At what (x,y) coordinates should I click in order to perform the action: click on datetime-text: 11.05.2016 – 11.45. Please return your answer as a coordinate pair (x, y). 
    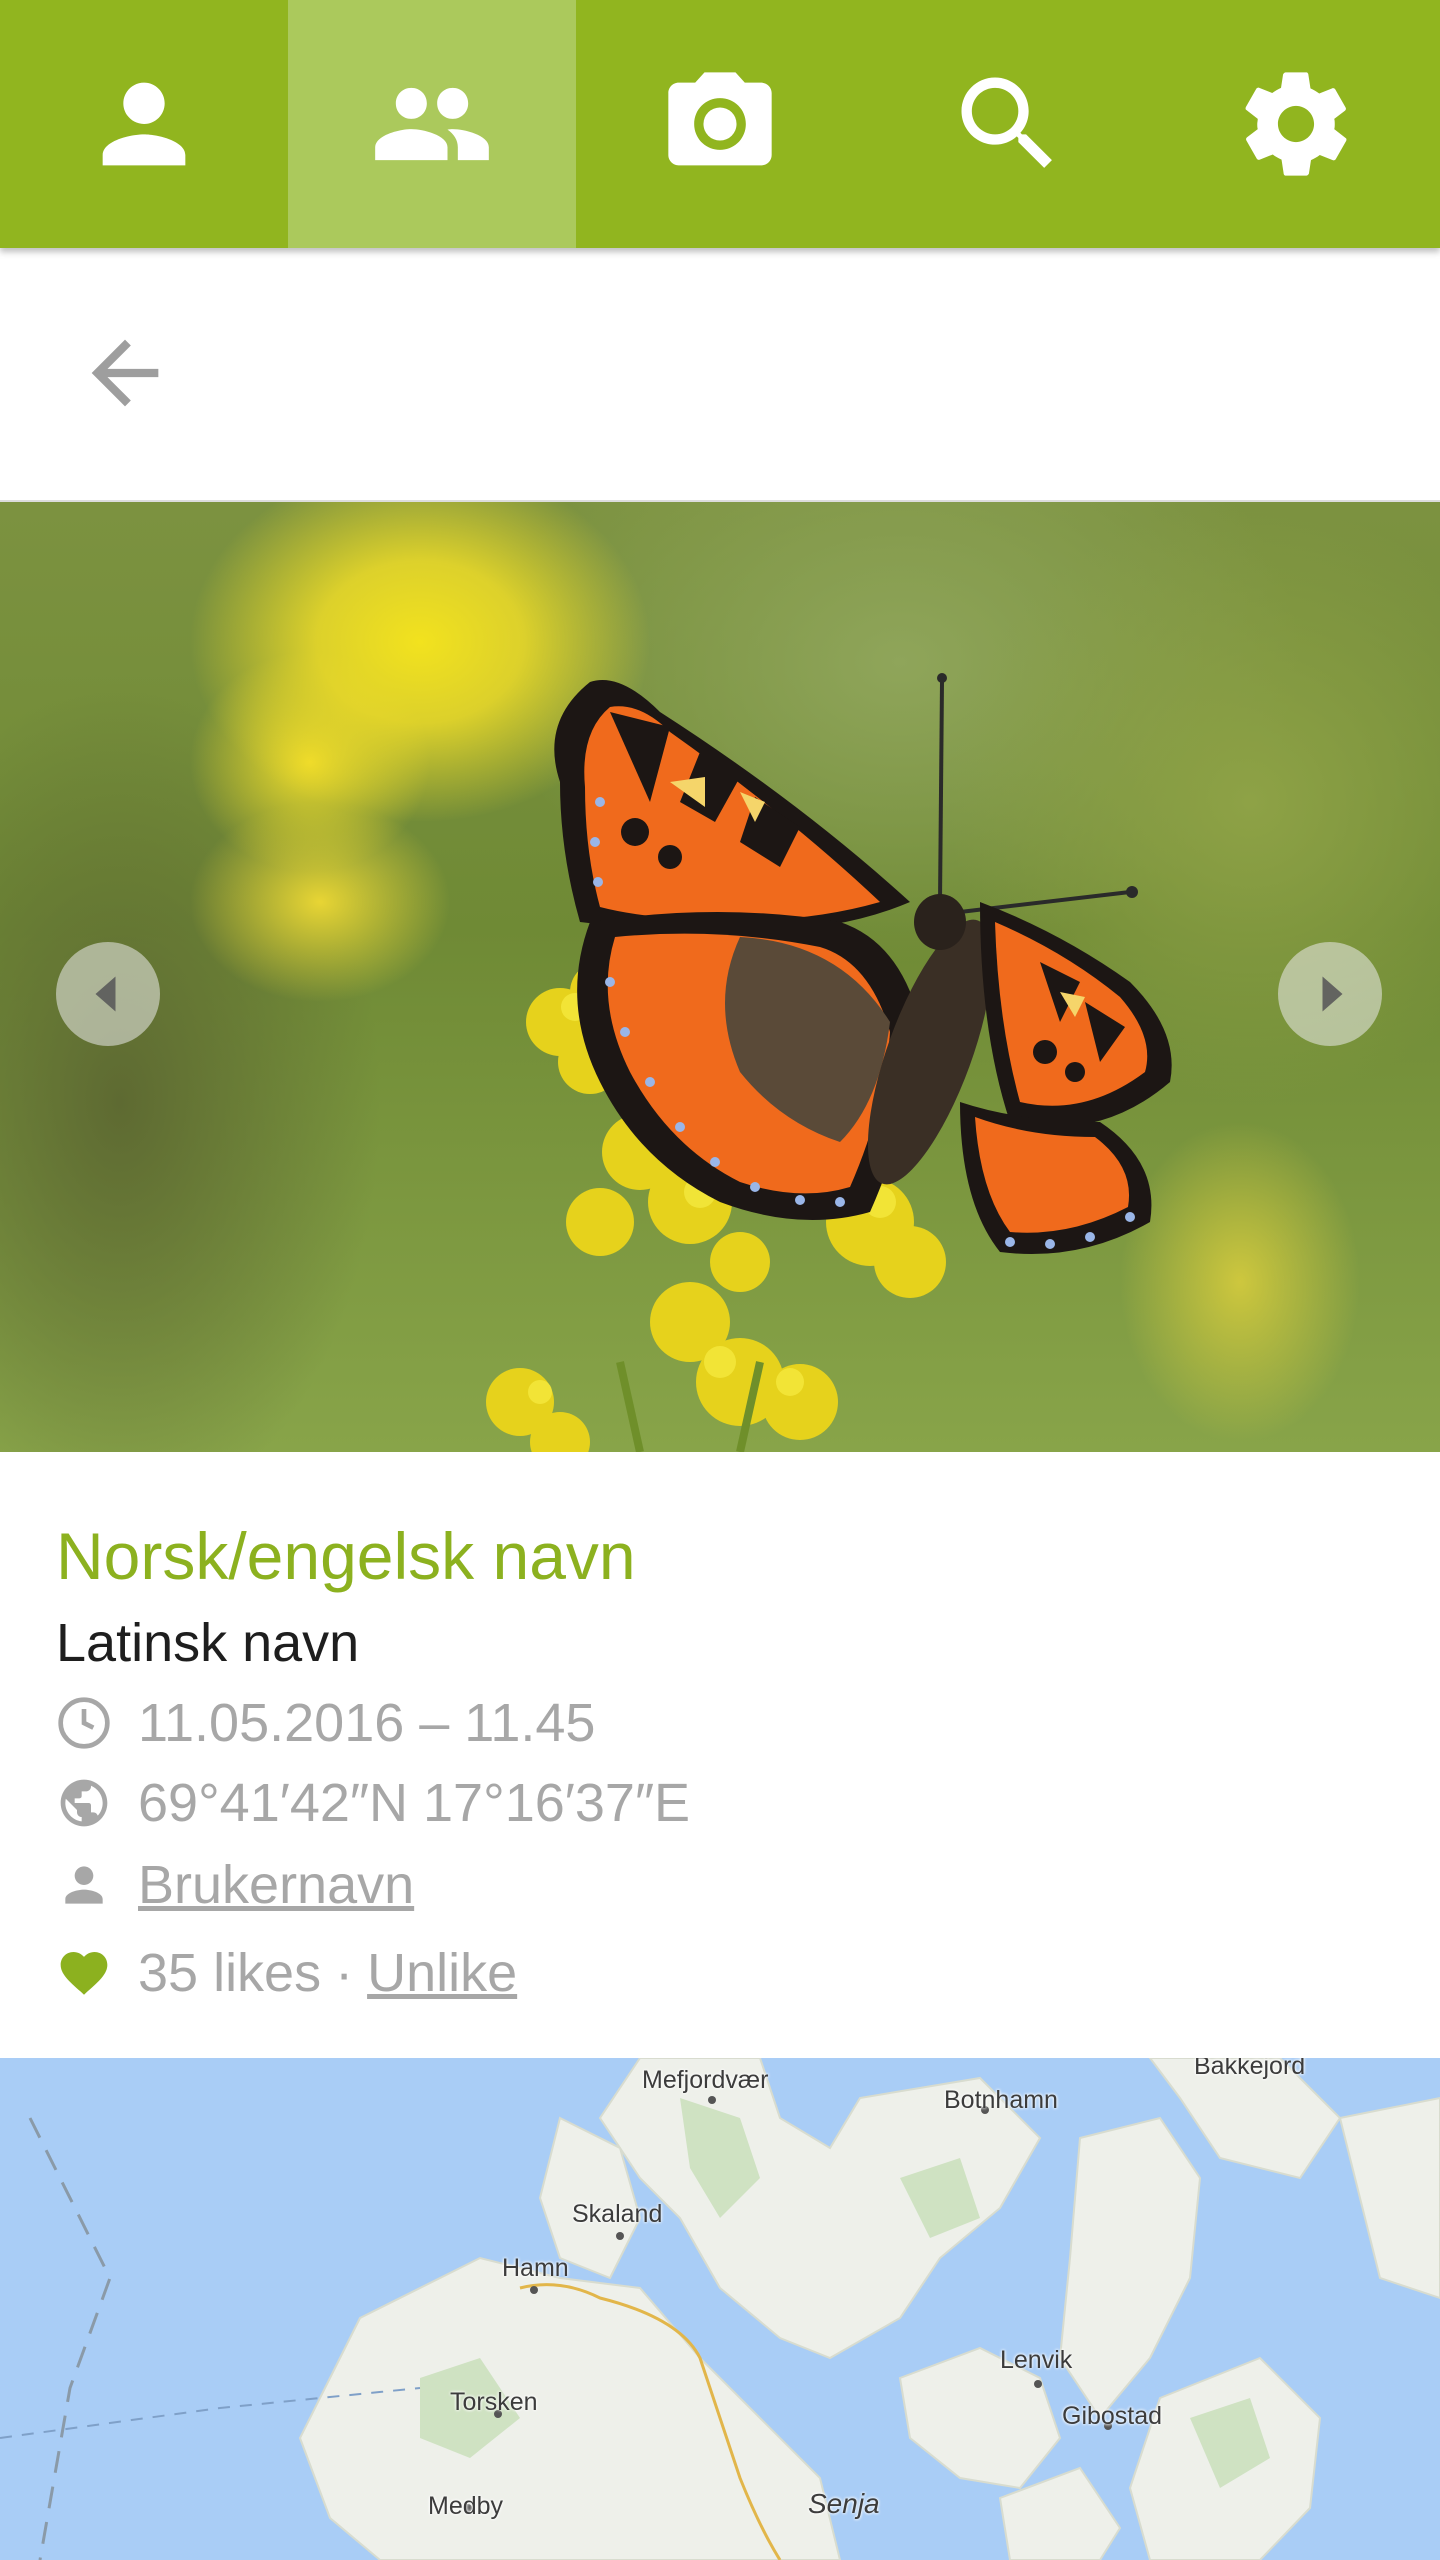
    Looking at the image, I should click on (367, 1723).